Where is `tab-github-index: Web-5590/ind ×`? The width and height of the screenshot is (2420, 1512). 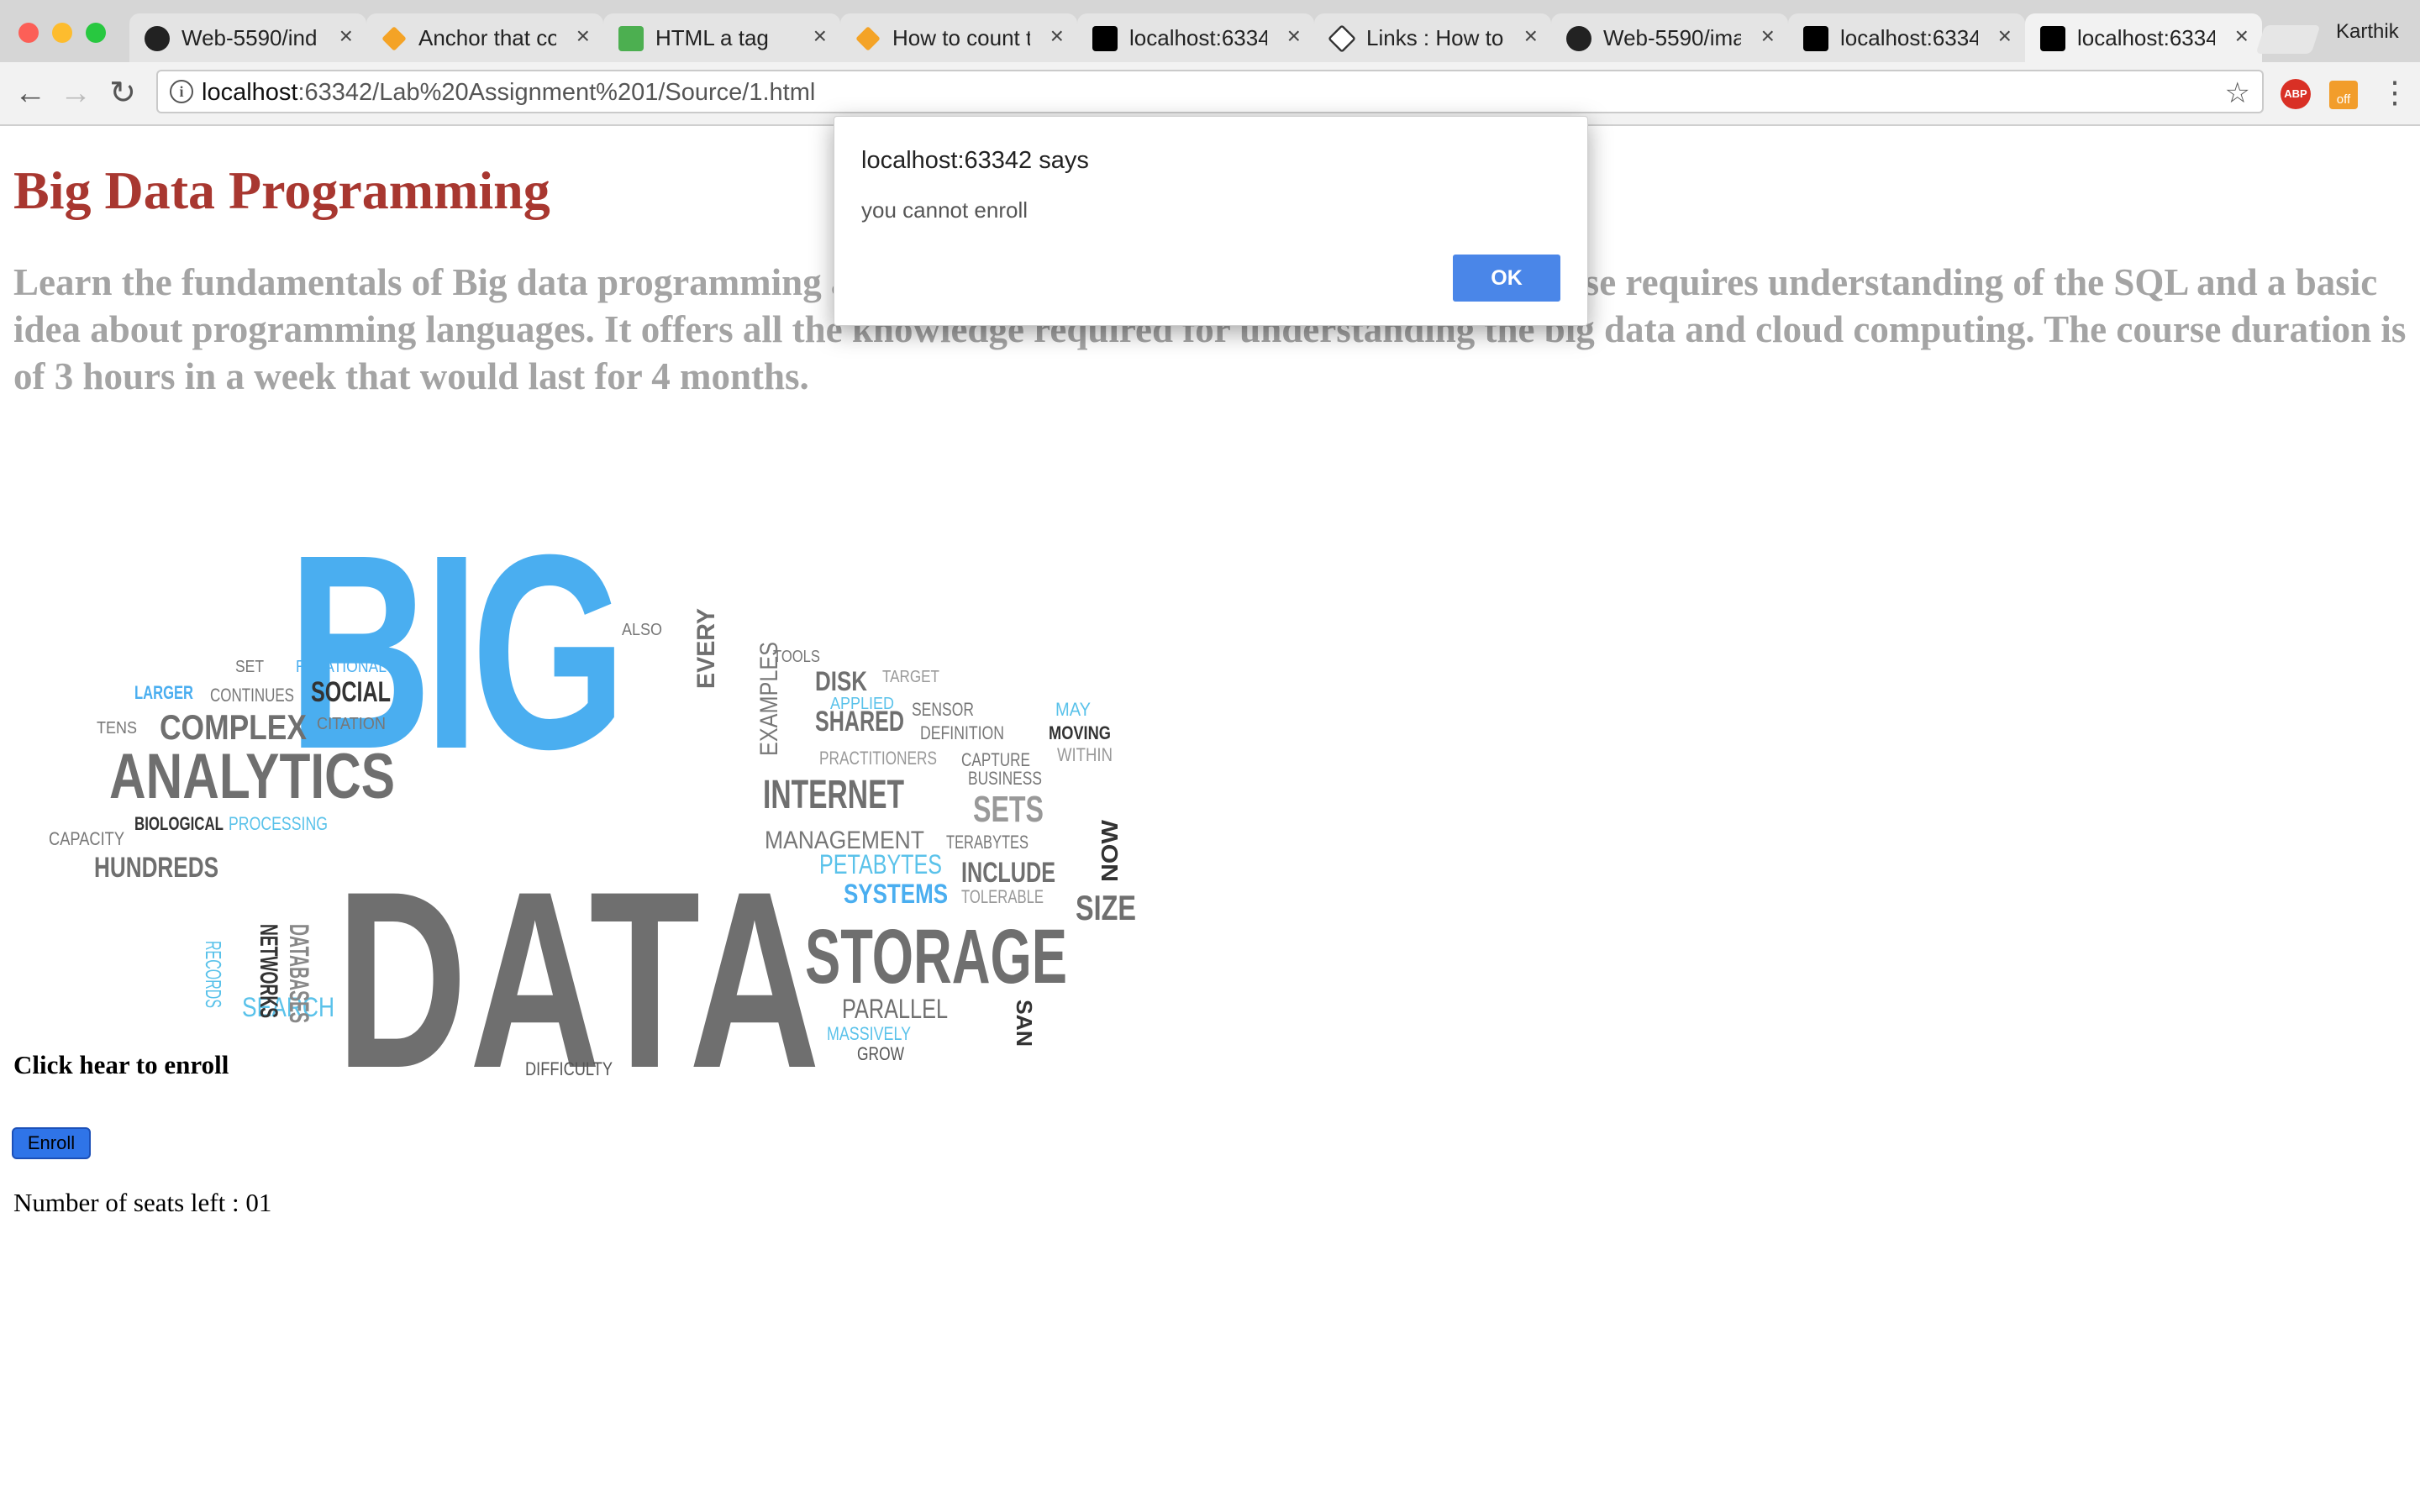
tab-github-index: Web-5590/ind × is located at coordinates (248, 37).